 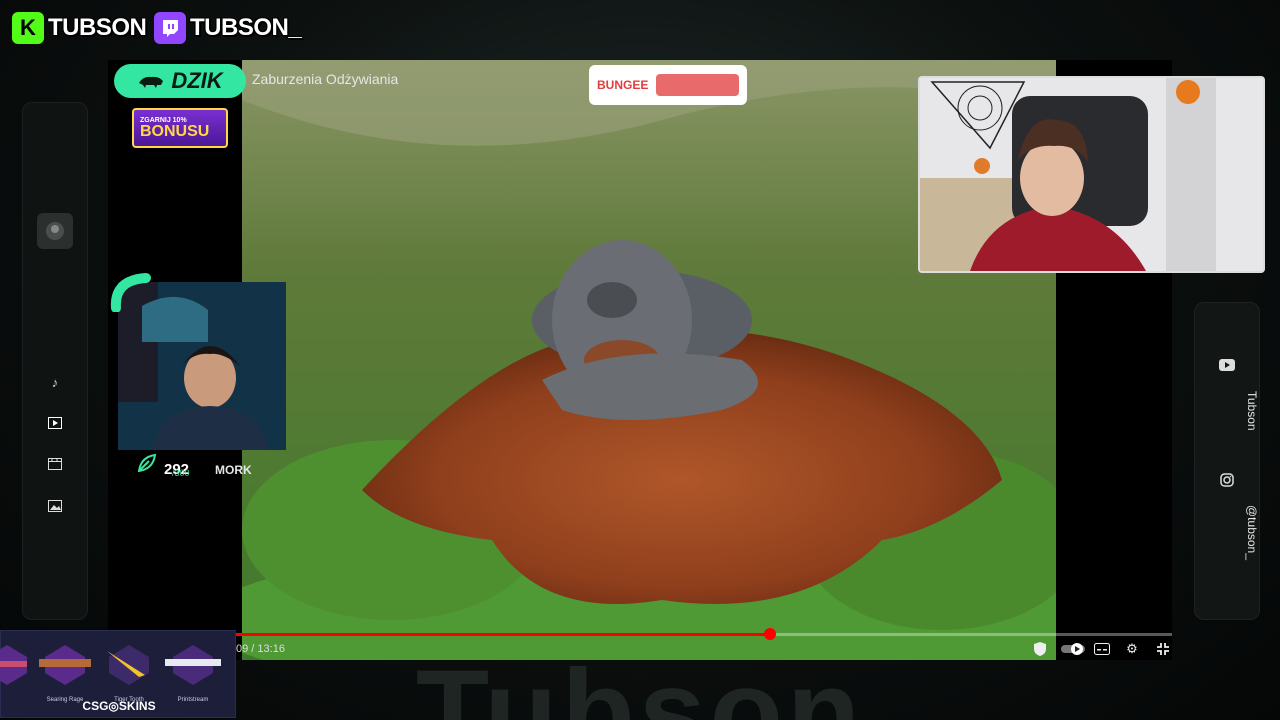 I want to click on autoplay-toggle, so click(x=1073, y=649).